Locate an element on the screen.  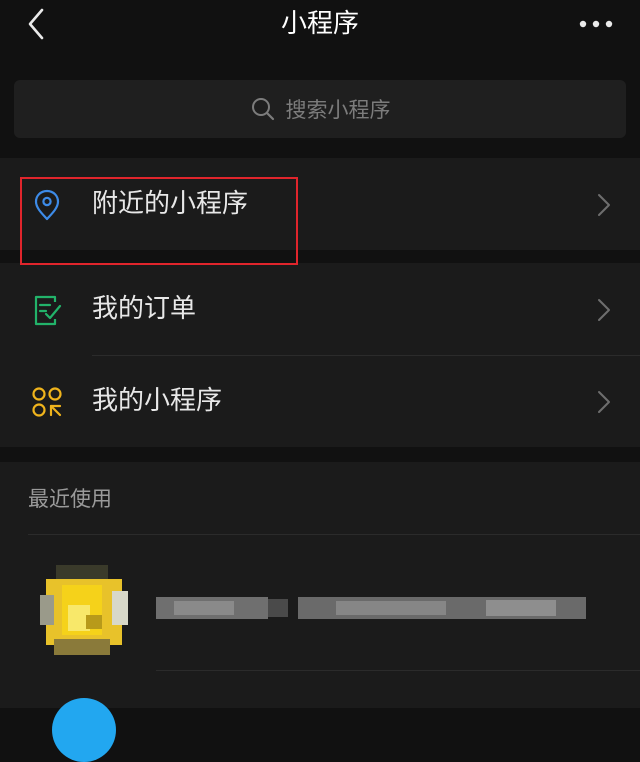
more-dots-icon is located at coordinates (596, 24).